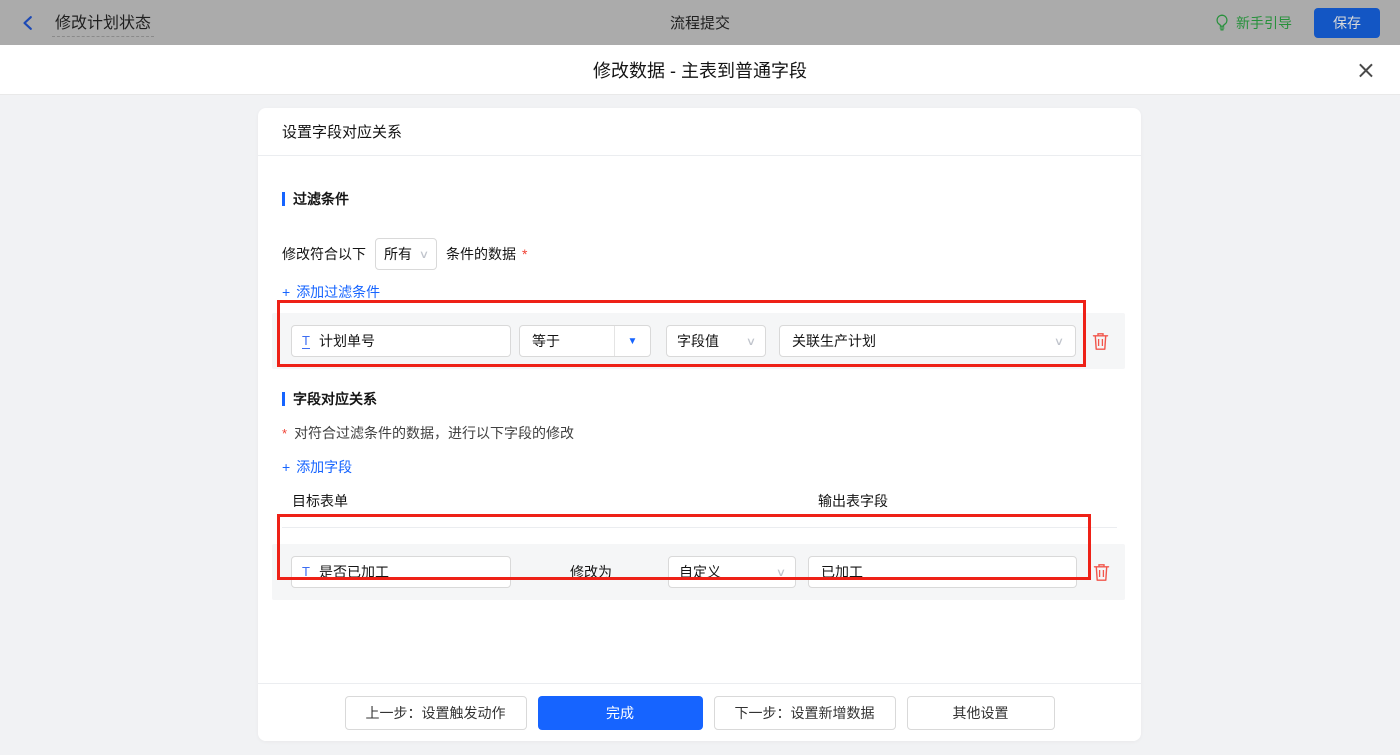  I want to click on column-output-field: 输出表字段, so click(853, 501).